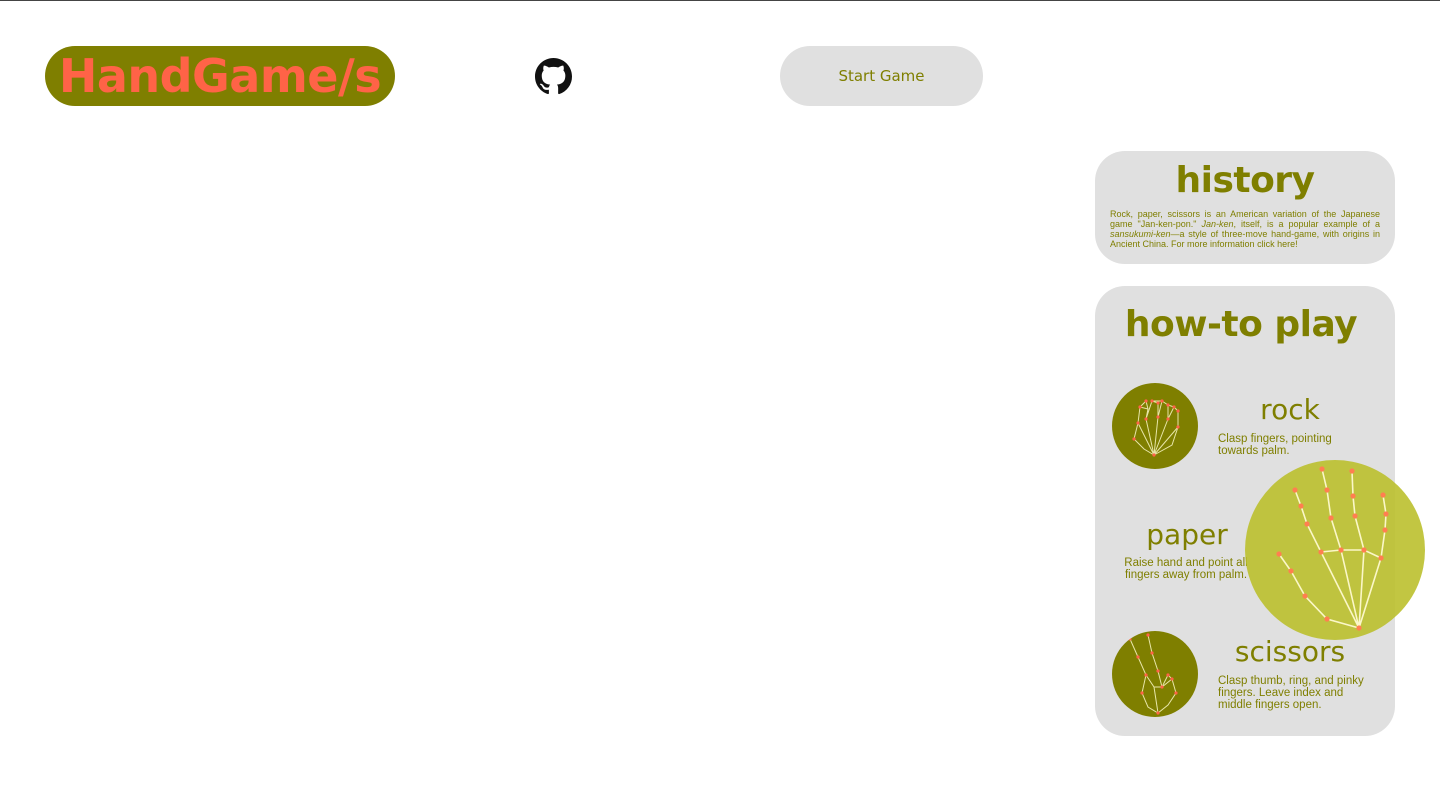  Describe the element at coordinates (1290, 409) in the screenshot. I see `rock-title: rock` at that location.